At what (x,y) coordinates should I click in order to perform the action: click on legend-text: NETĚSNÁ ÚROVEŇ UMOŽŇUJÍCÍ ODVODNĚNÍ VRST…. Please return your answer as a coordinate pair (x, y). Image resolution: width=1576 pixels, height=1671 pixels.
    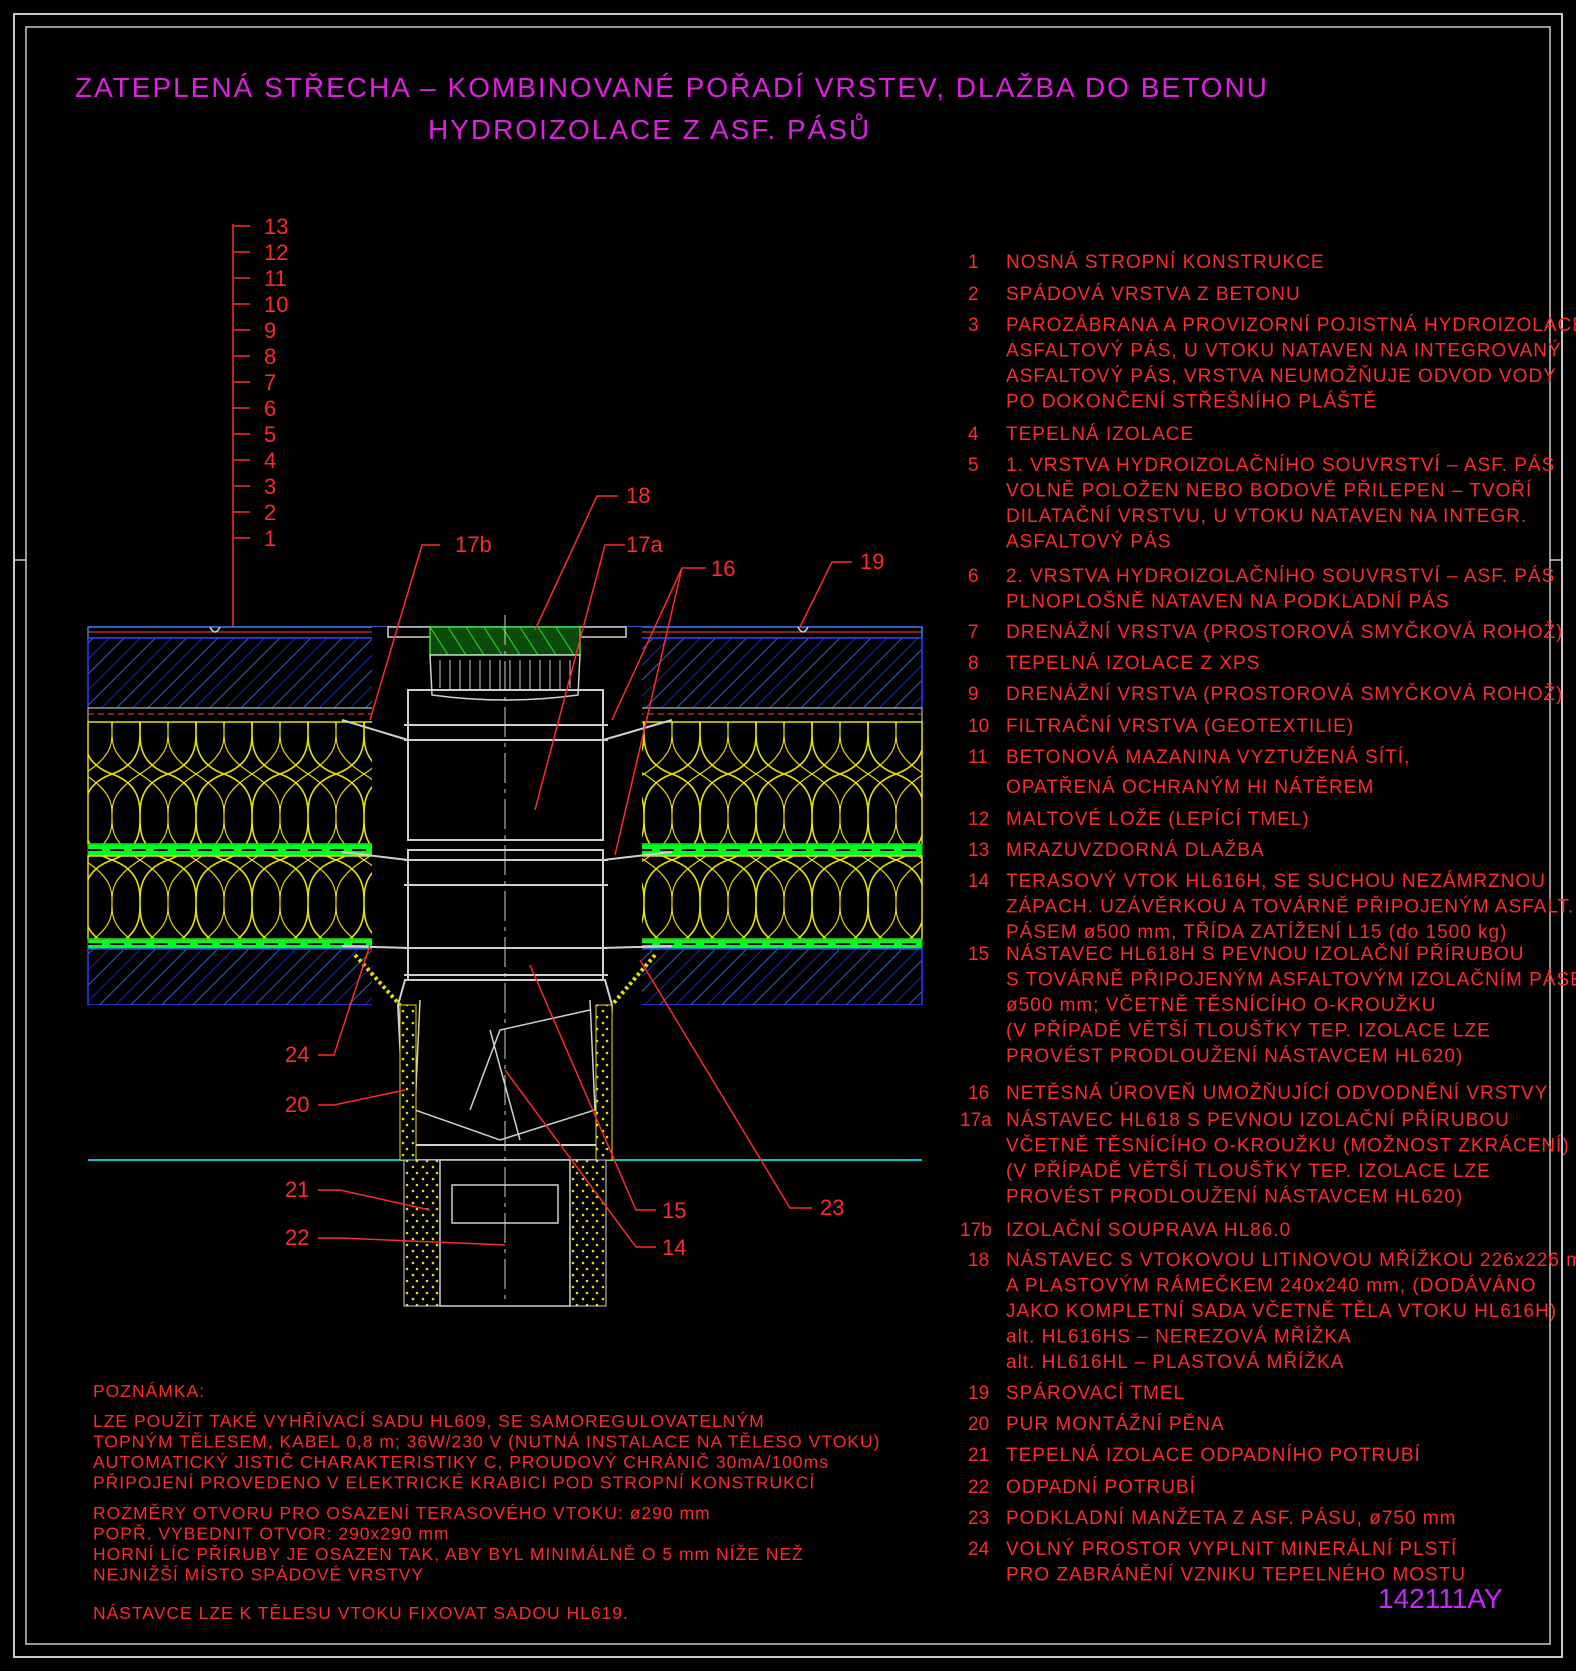
    Looking at the image, I should click on (1277, 1093).